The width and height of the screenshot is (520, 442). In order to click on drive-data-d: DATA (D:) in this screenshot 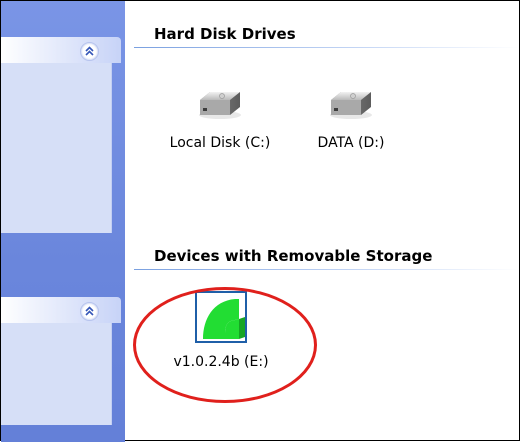, I will do `click(351, 119)`.